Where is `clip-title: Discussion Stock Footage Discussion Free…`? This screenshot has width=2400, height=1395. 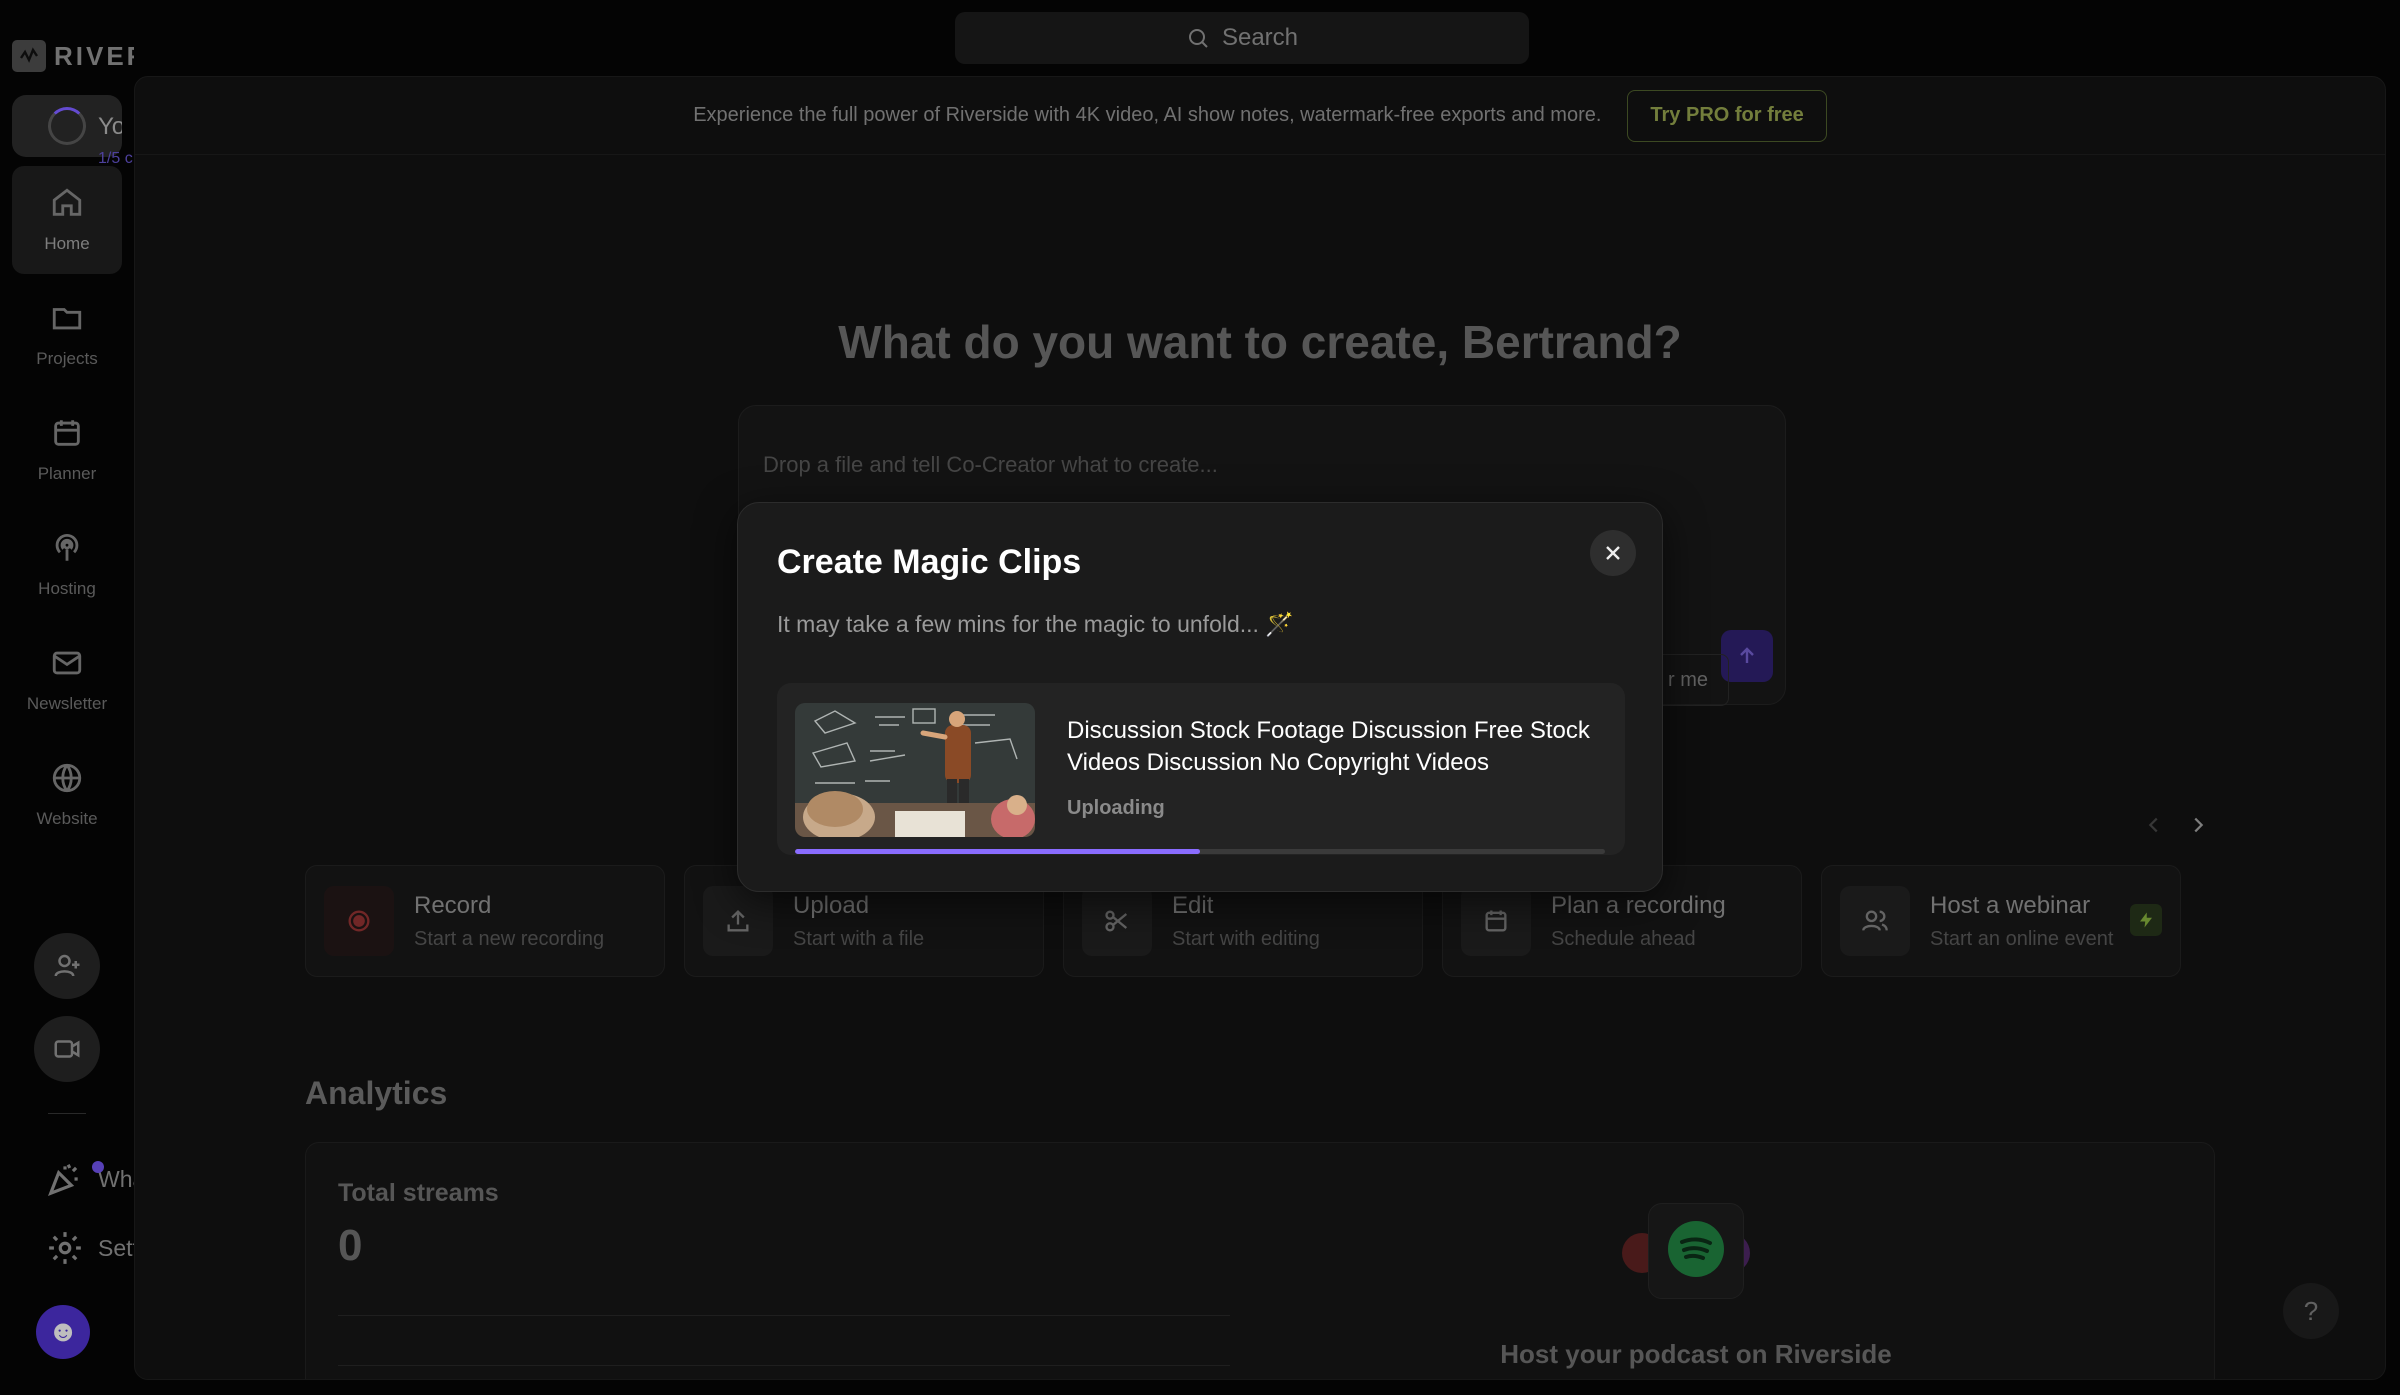
clip-title: Discussion Stock Footage Discussion Free… is located at coordinates (1328, 746).